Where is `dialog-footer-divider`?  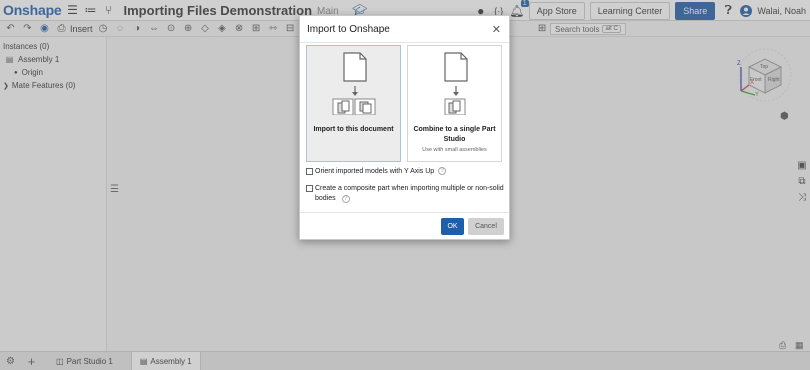 dialog-footer-divider is located at coordinates (404, 212).